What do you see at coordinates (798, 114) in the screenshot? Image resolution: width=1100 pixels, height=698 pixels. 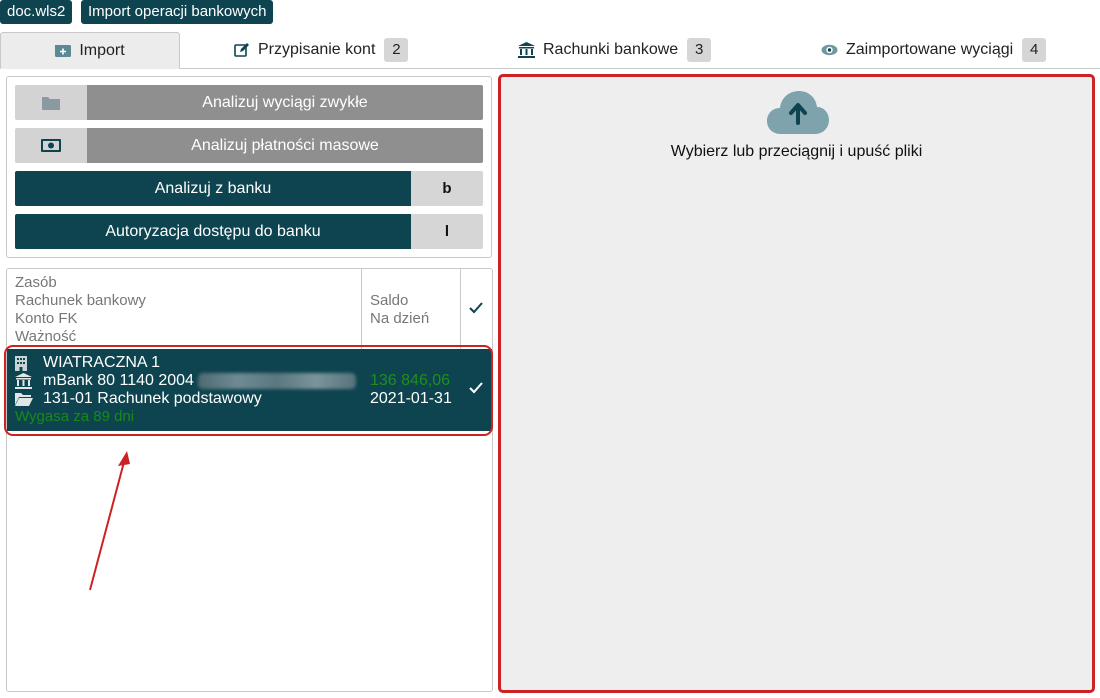 I see `cloud-upload-icon` at bounding box center [798, 114].